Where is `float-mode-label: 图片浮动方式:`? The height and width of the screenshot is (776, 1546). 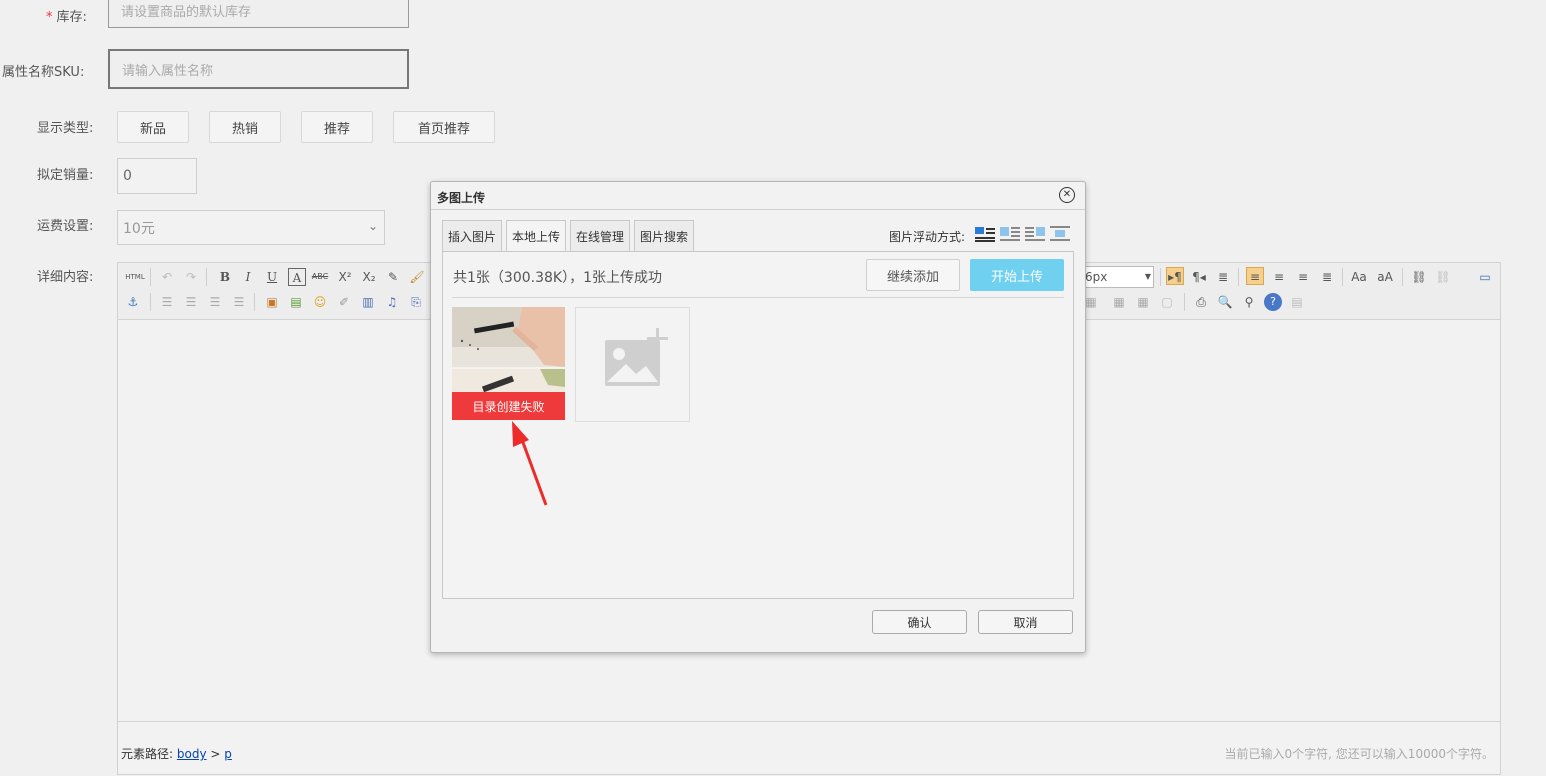
float-mode-label: 图片浮动方式: is located at coordinates (927, 237).